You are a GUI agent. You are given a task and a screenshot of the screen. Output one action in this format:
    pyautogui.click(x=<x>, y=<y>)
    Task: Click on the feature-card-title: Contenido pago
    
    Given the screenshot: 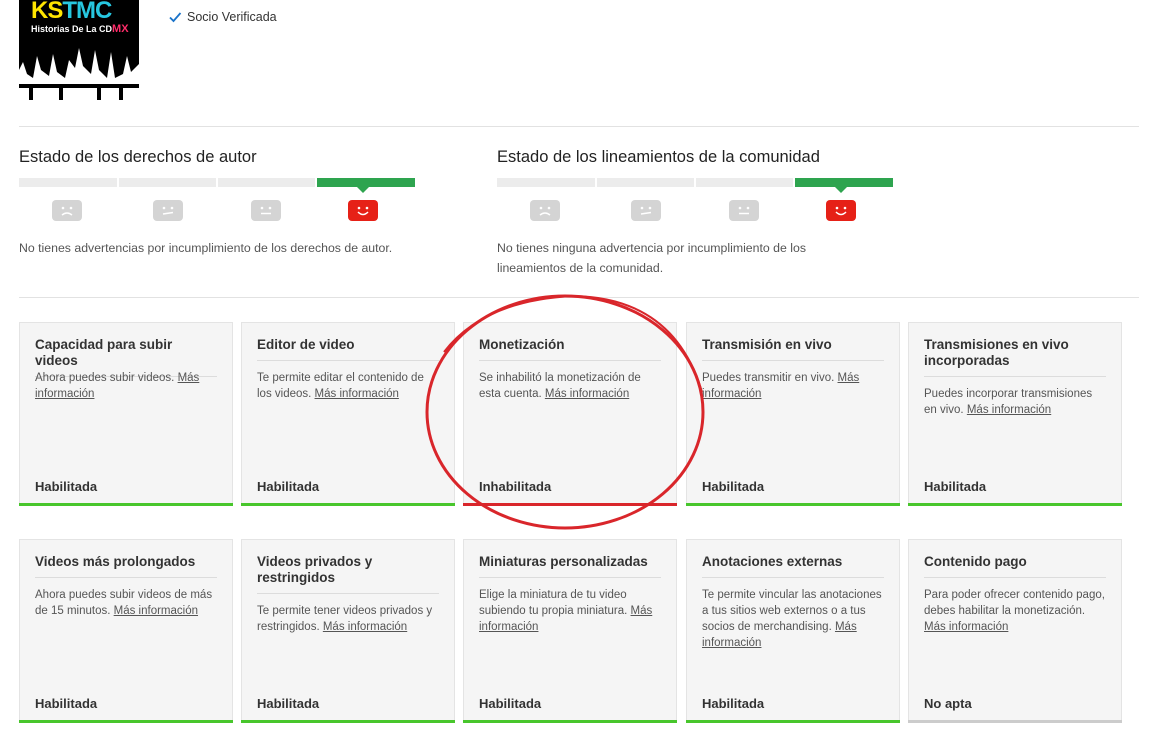 What is the action you would take?
    pyautogui.click(x=1015, y=566)
    